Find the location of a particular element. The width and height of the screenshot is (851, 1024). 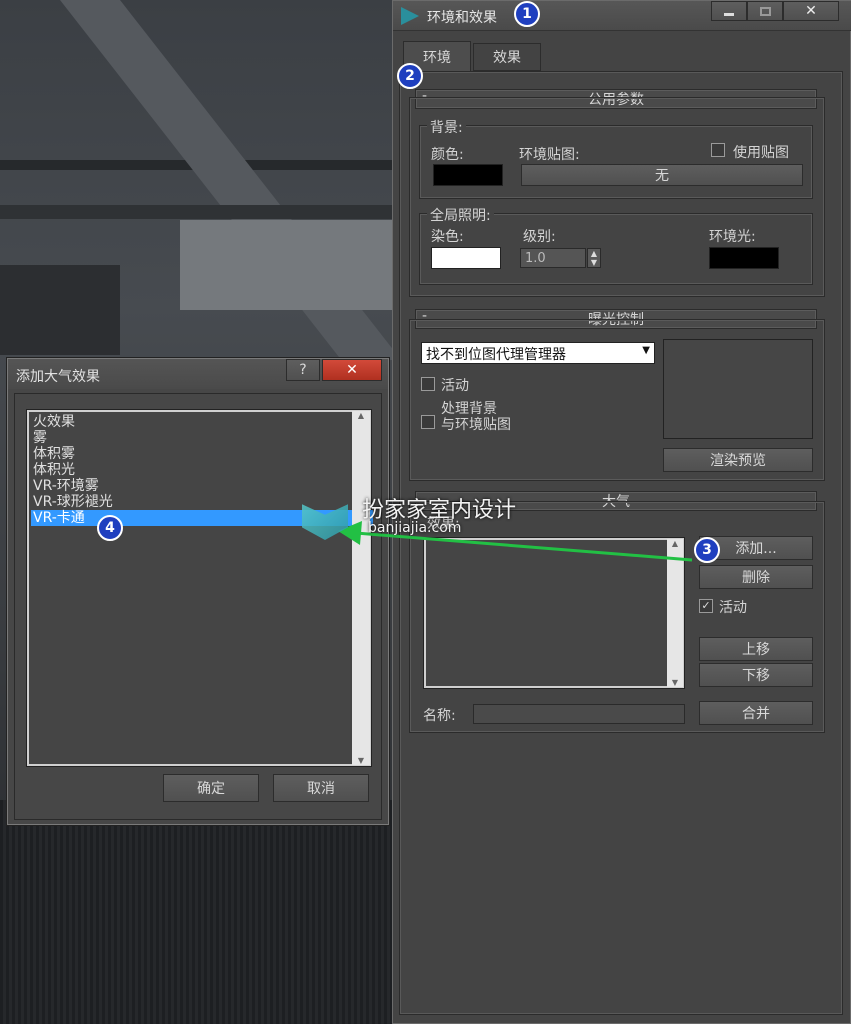

marker-3: 3 is located at coordinates (707, 550).